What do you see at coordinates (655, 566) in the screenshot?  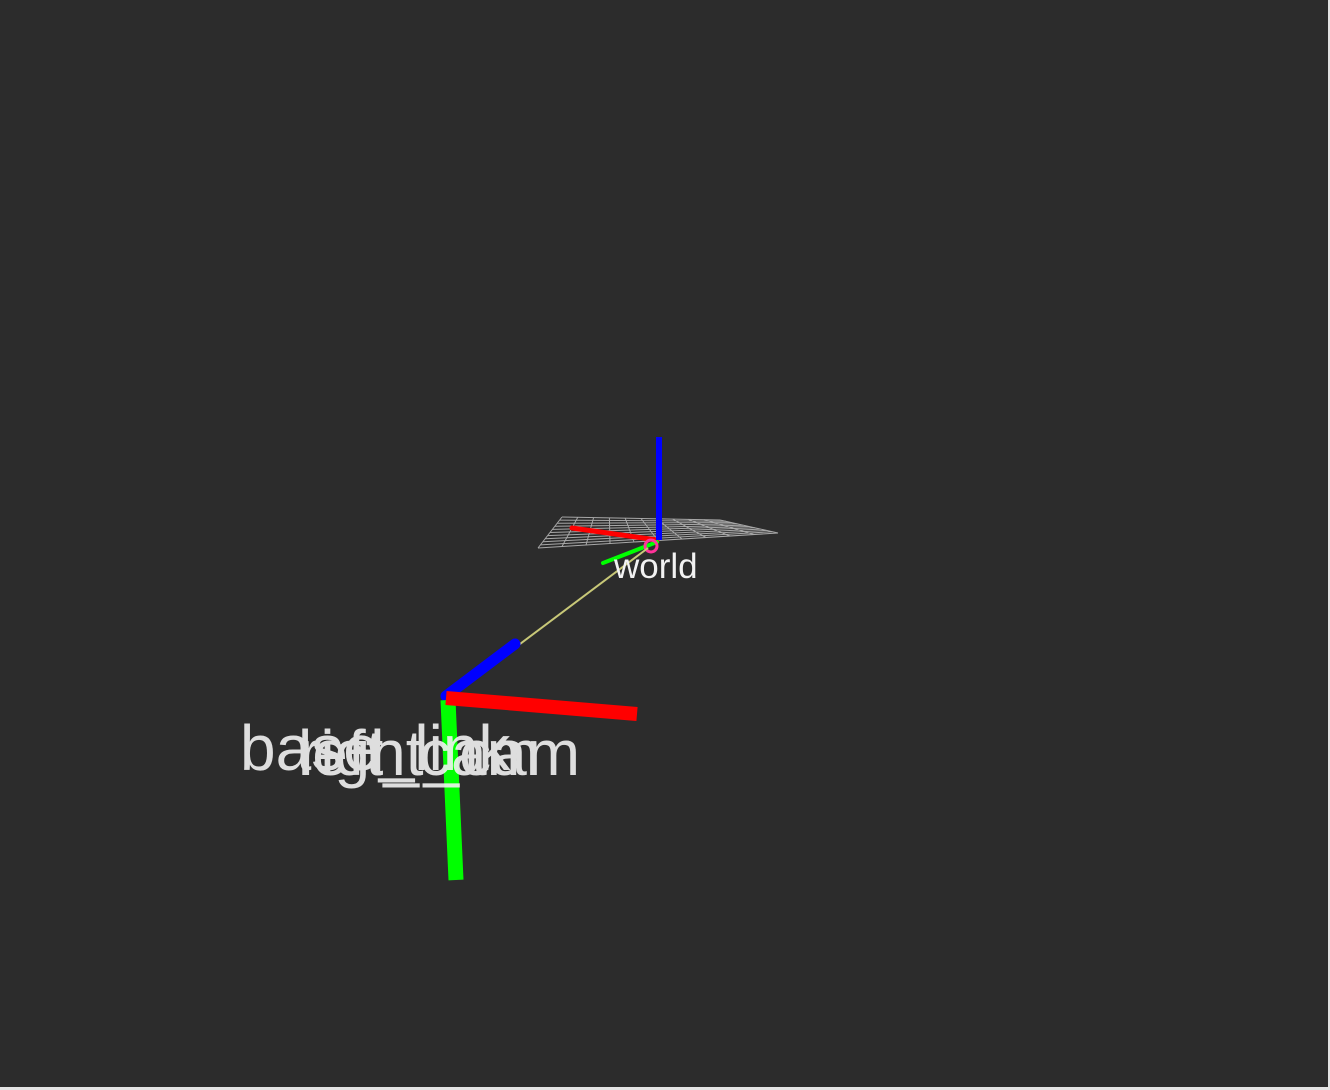 I see `world-frame-label: world` at bounding box center [655, 566].